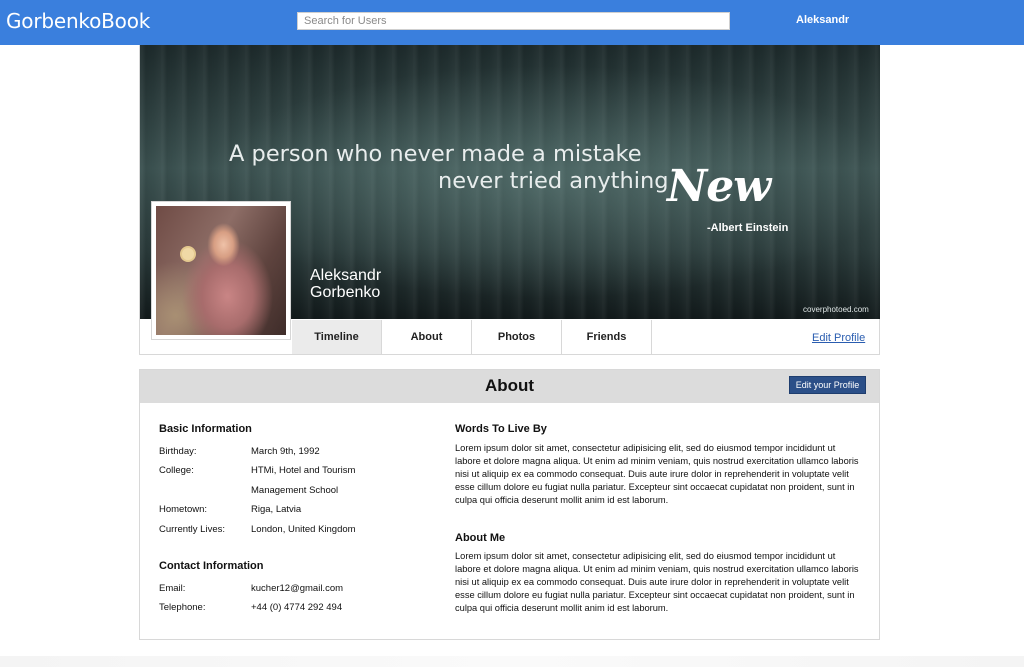 This screenshot has height=667, width=1024. I want to click on college-value-line2: Management School, so click(295, 490).